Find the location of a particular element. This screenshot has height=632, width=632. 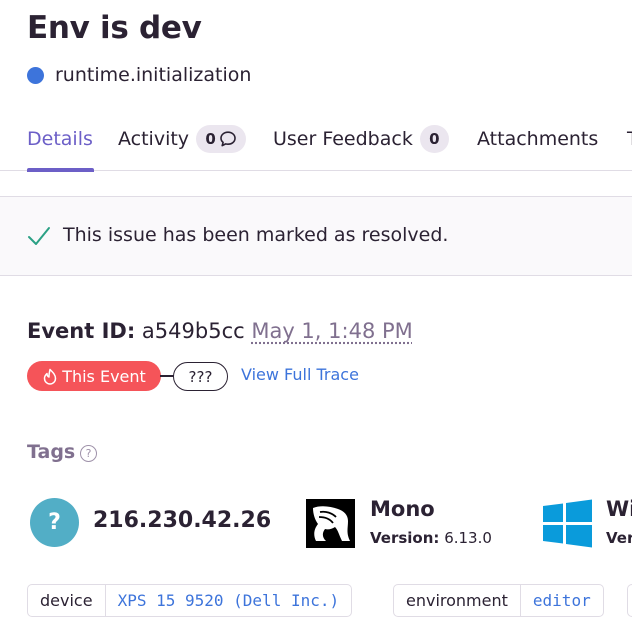

runtime-name: Mono is located at coordinates (402, 509).